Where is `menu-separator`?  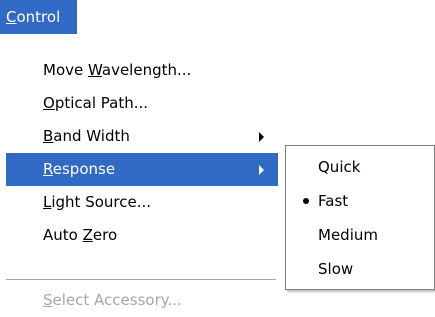
menu-separator is located at coordinates (141, 279).